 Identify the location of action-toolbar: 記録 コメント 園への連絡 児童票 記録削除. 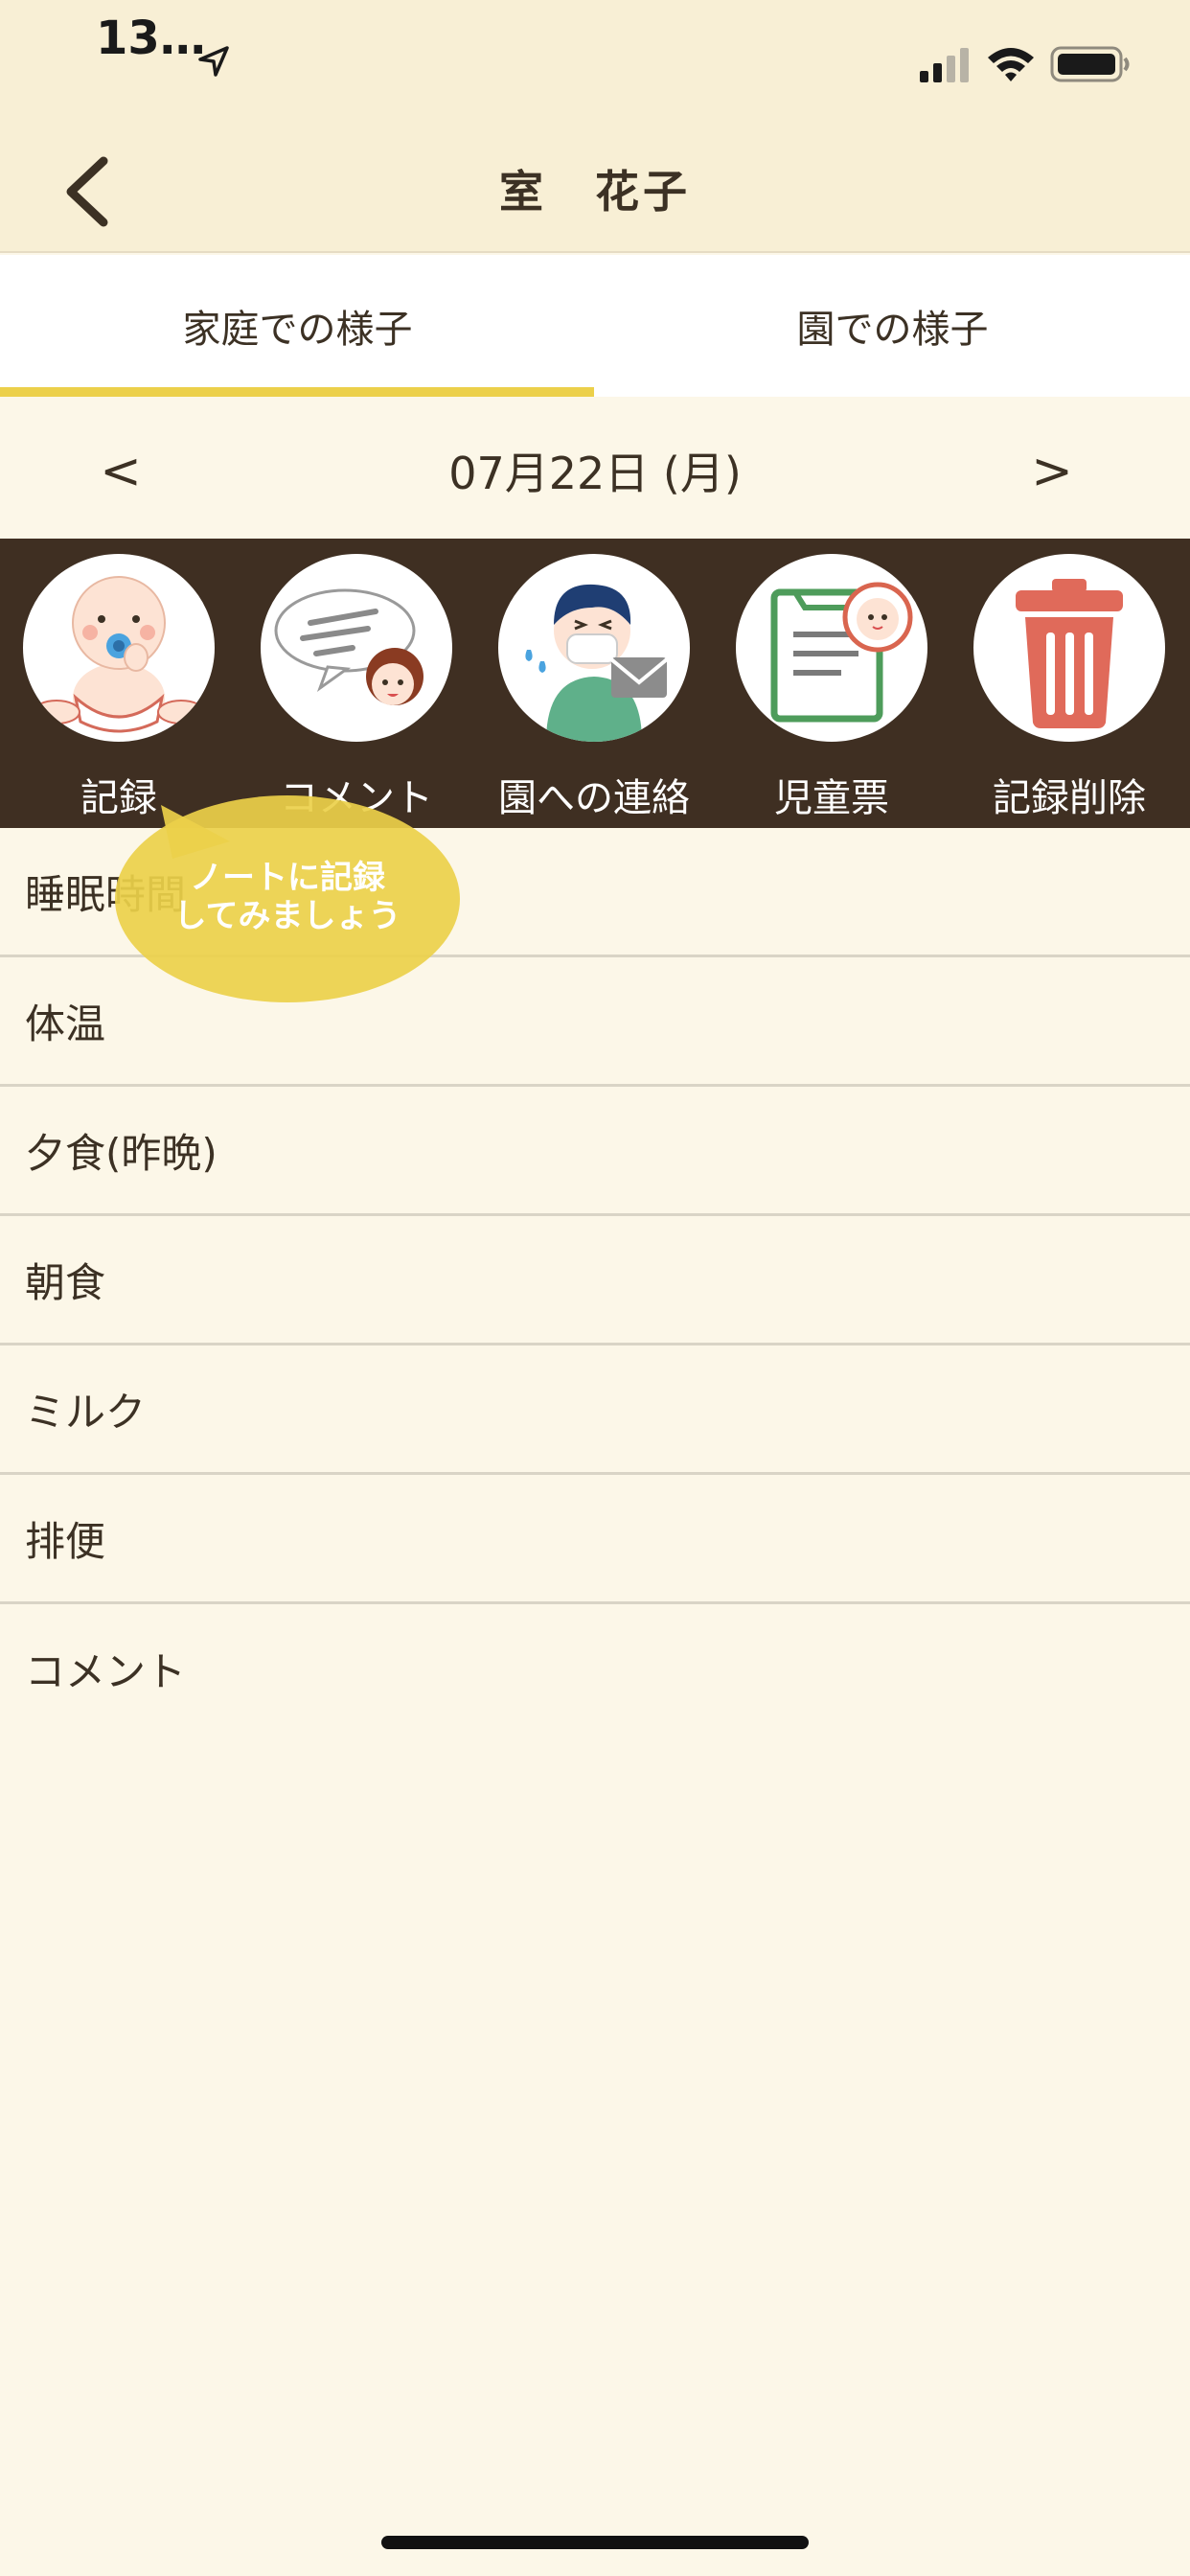
(595, 683).